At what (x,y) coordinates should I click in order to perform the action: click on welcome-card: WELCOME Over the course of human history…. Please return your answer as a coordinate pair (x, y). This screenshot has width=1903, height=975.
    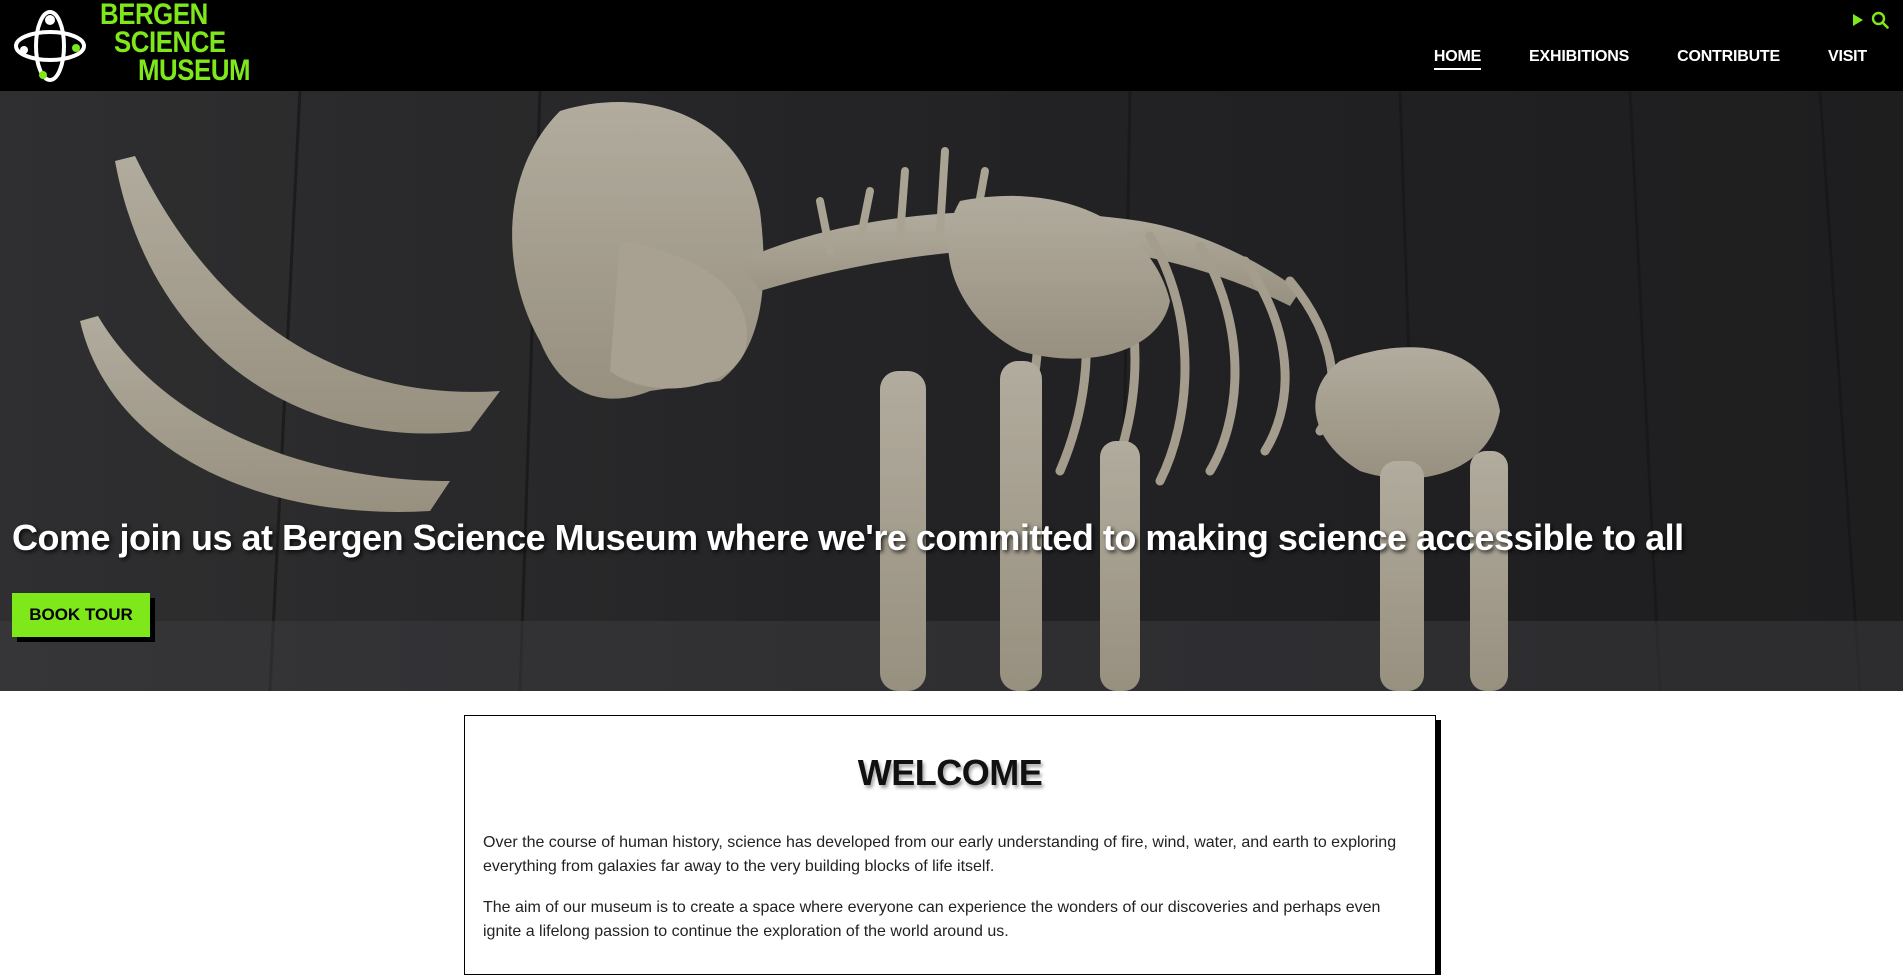
    Looking at the image, I should click on (950, 845).